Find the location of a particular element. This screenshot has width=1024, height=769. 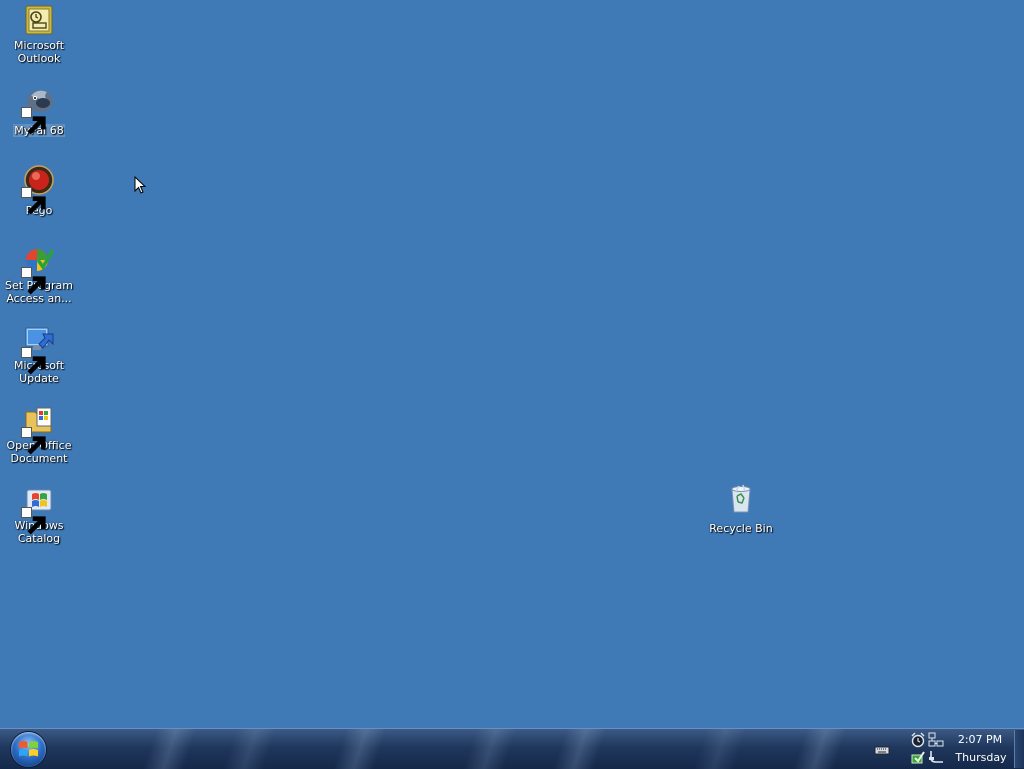

clock-day: Thursday is located at coordinates (981, 758).